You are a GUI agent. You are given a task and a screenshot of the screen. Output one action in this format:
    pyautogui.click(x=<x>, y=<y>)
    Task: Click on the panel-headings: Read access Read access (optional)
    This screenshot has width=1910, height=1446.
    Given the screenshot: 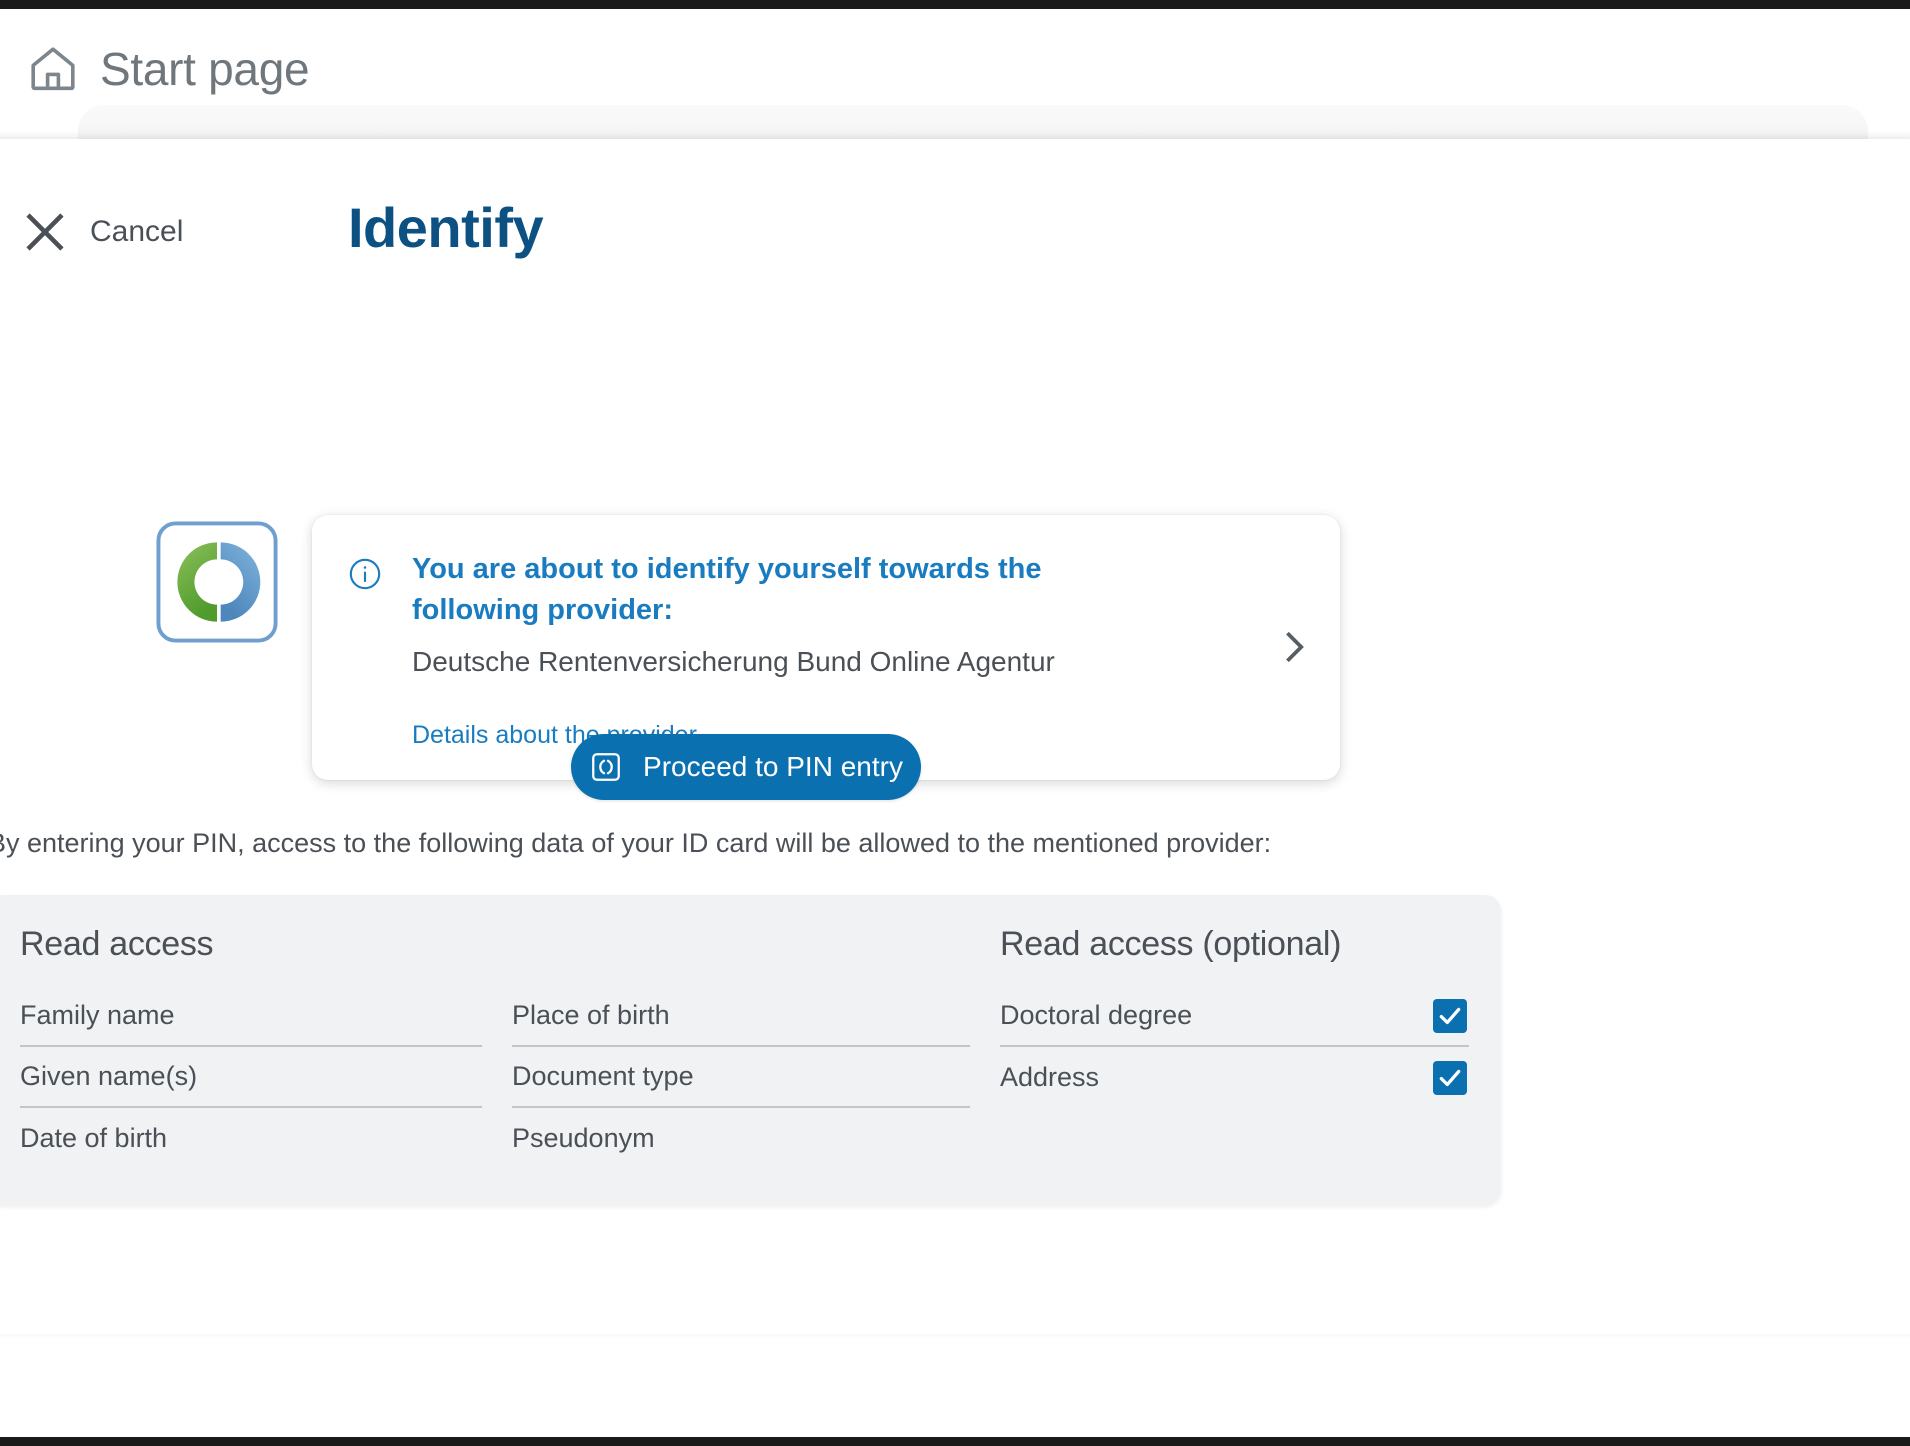 What is the action you would take?
    pyautogui.click(x=744, y=944)
    